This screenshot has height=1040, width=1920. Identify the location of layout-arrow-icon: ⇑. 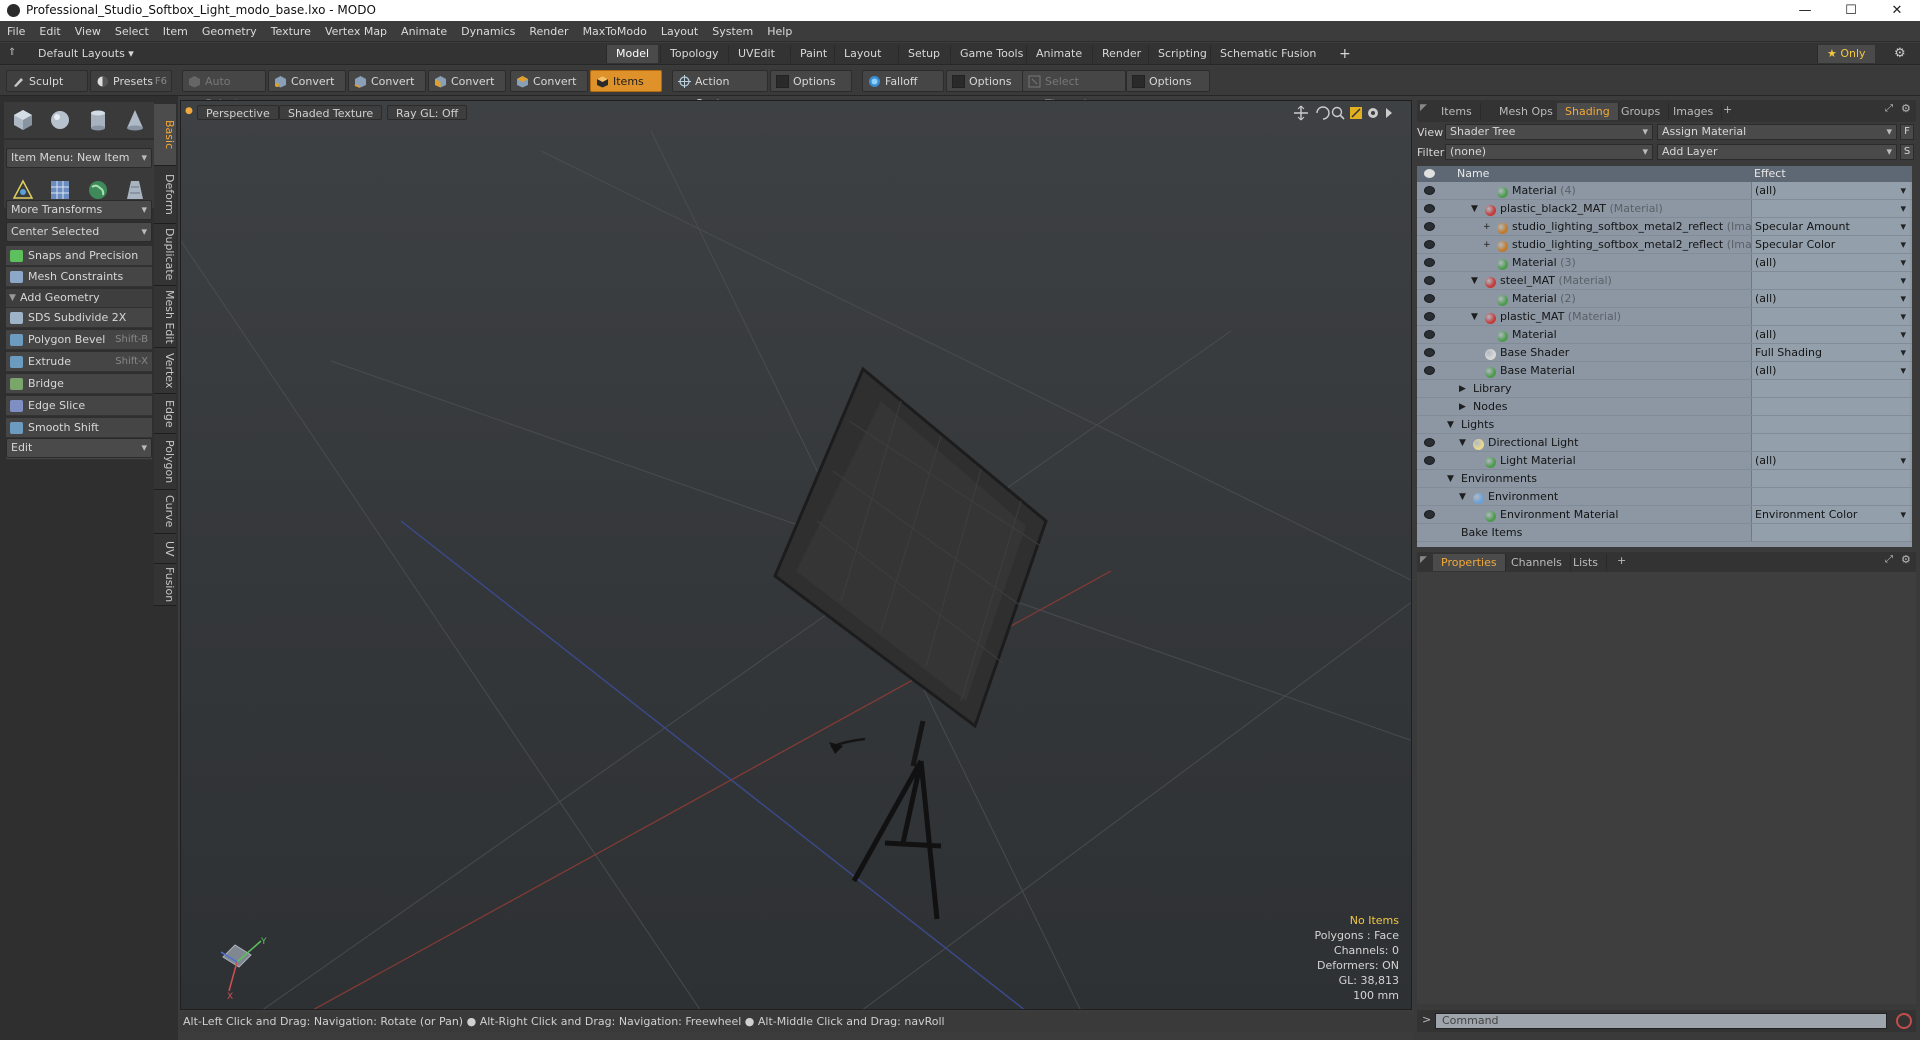
(12, 52).